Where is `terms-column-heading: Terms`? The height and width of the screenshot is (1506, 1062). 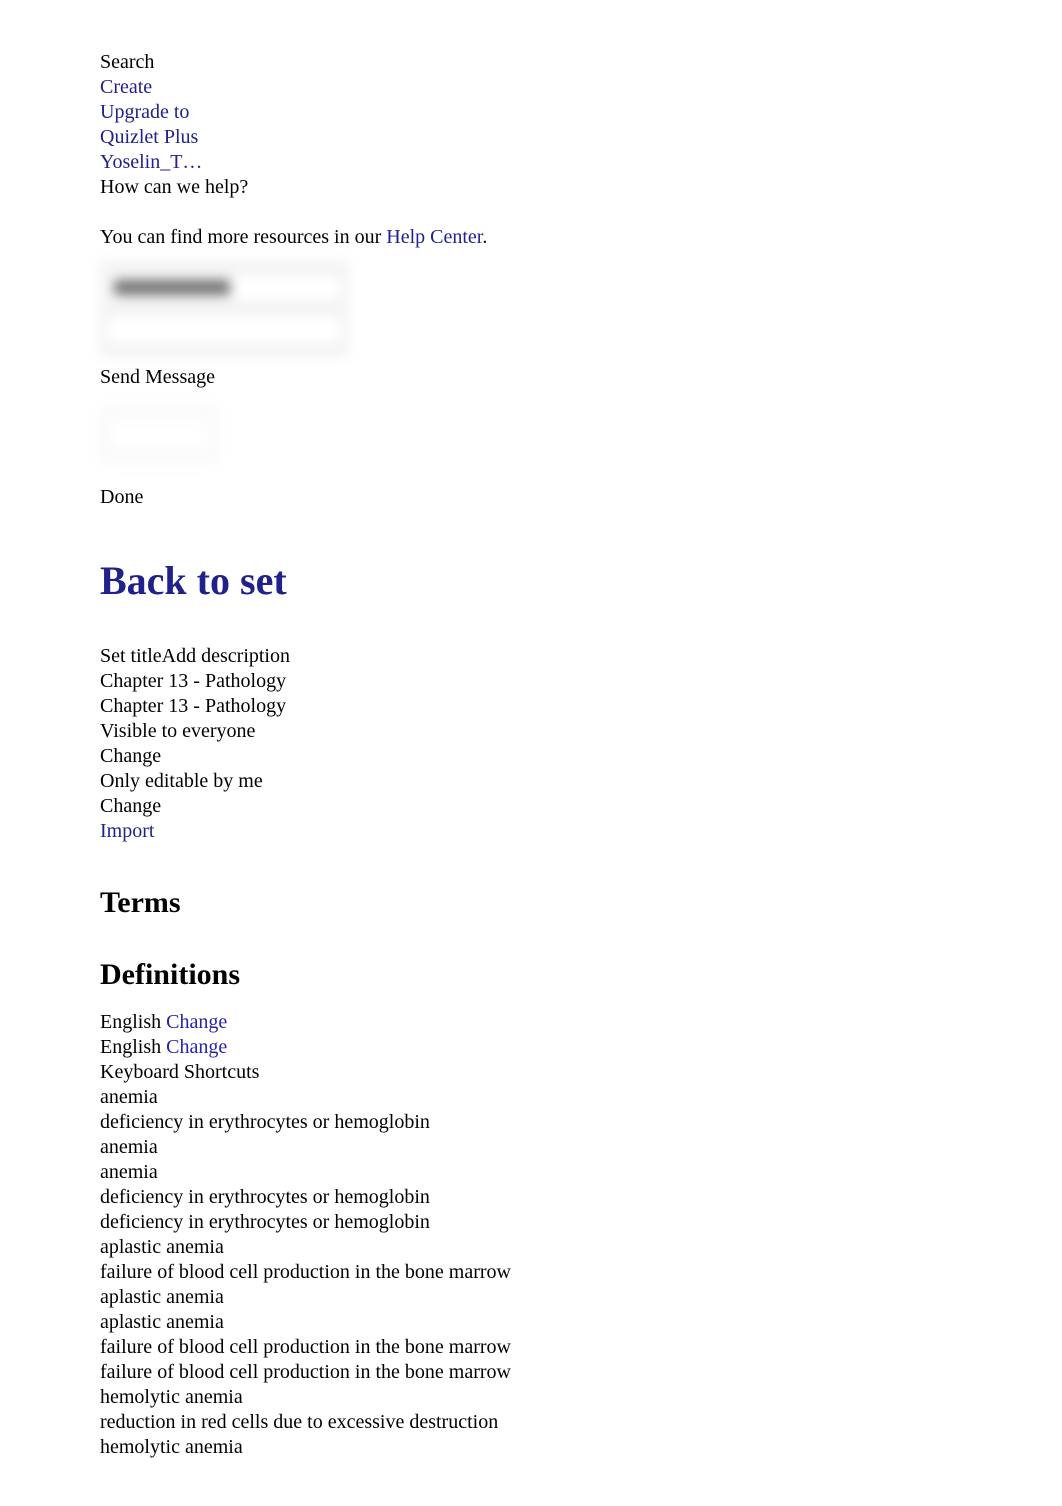 terms-column-heading: Terms is located at coordinates (140, 902).